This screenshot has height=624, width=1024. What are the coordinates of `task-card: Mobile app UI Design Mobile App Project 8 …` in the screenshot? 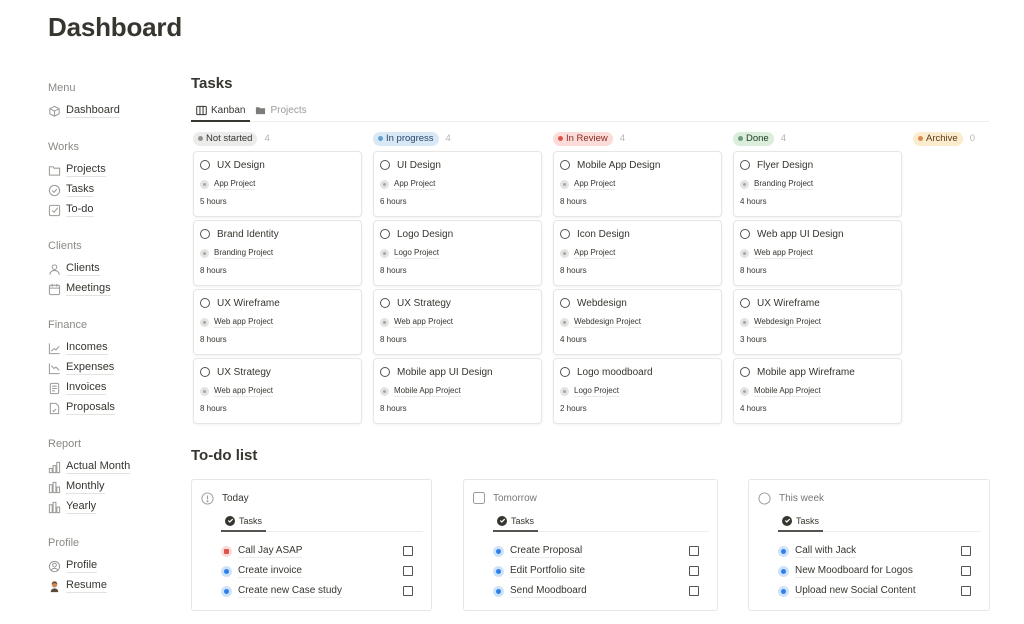 It's located at (457, 391).